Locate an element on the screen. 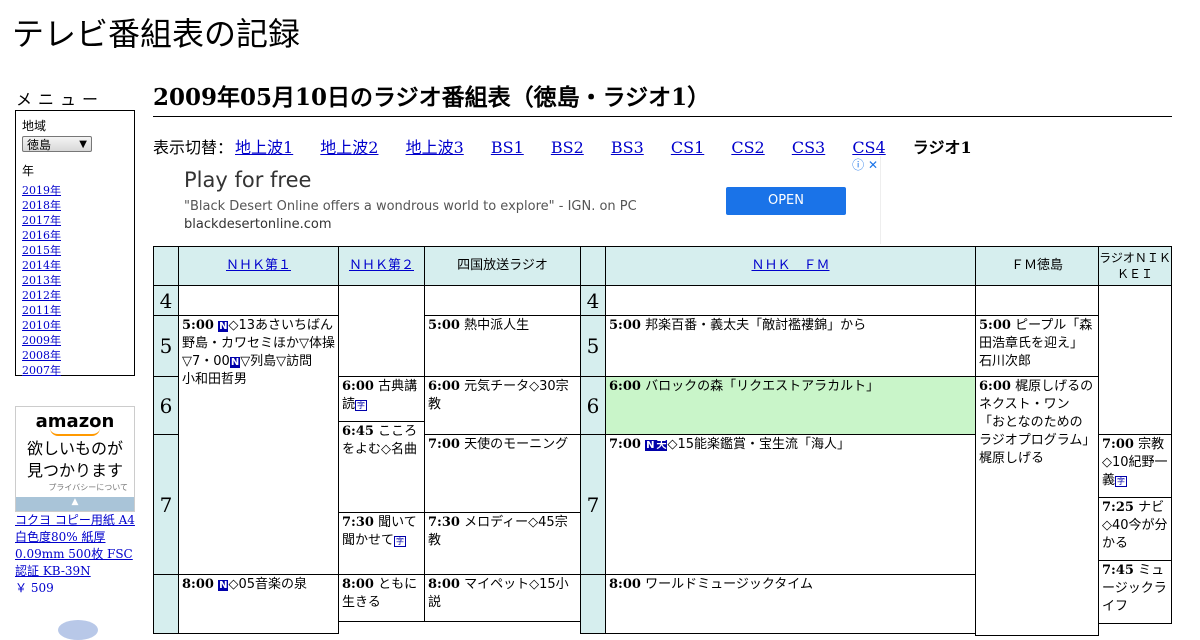 Image resolution: width=1200 pixels, height=640 pixels. program-cell: 6:00 梶原しげるのネクスト・ワン「おとなのためのラジオプログラム」梶原しげる is located at coordinates (1037, 506).